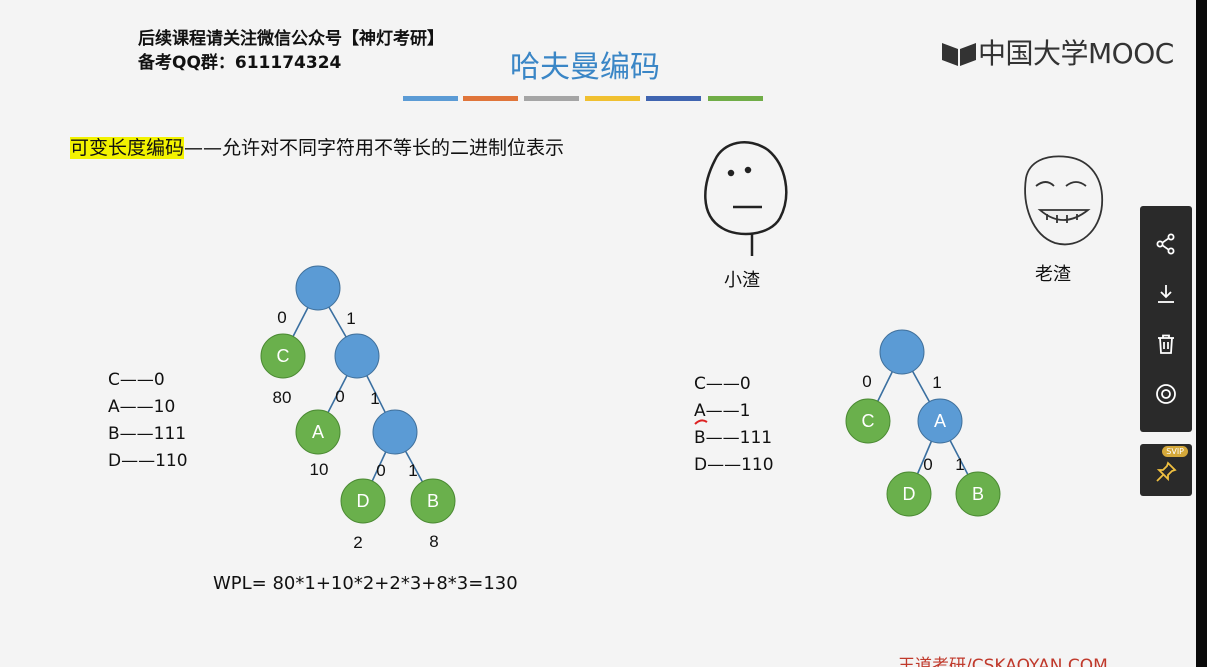 The height and width of the screenshot is (667, 1207). I want to click on share-button, so click(1166, 244).